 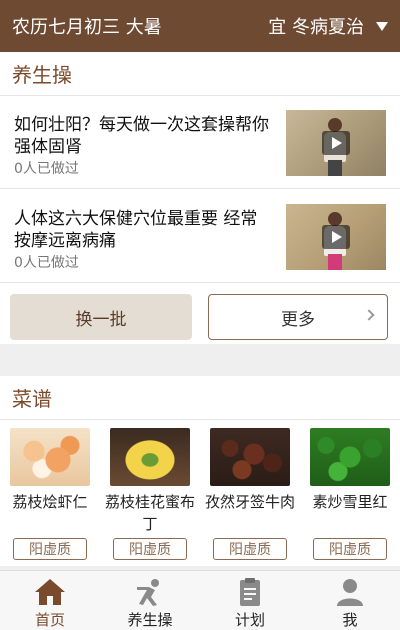 I want to click on daily-advice-selector: 宜 冬病夏治, so click(x=328, y=26).